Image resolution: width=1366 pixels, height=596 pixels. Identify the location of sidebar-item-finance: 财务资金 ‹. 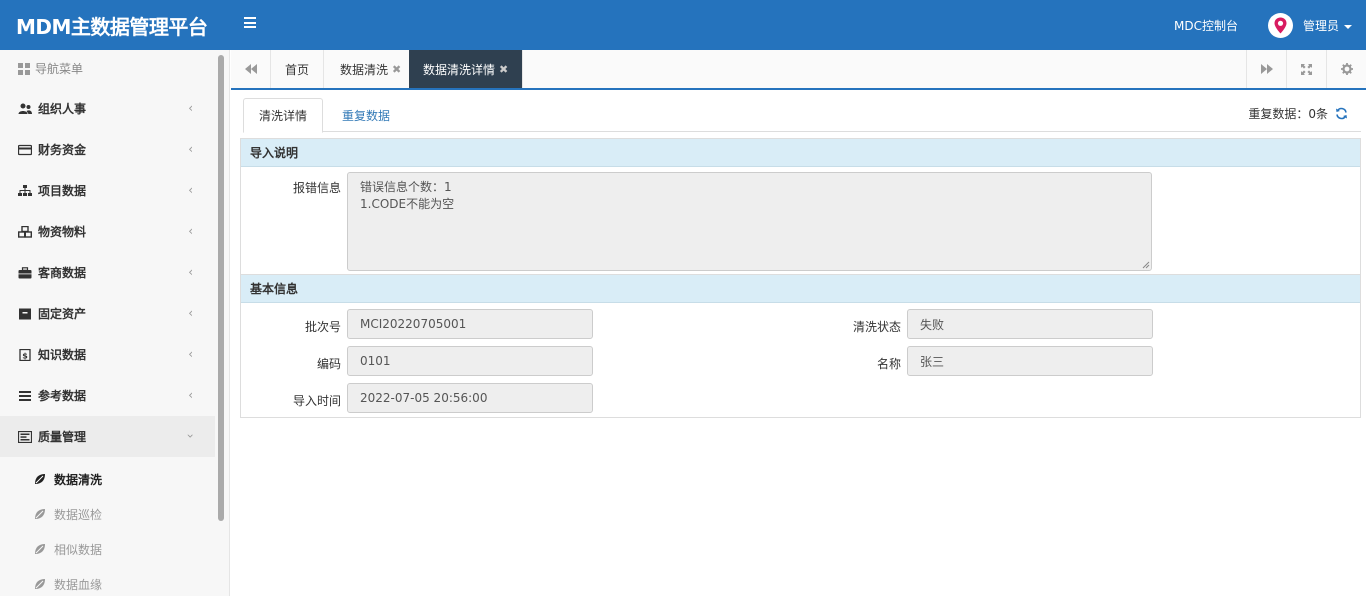
(107, 149).